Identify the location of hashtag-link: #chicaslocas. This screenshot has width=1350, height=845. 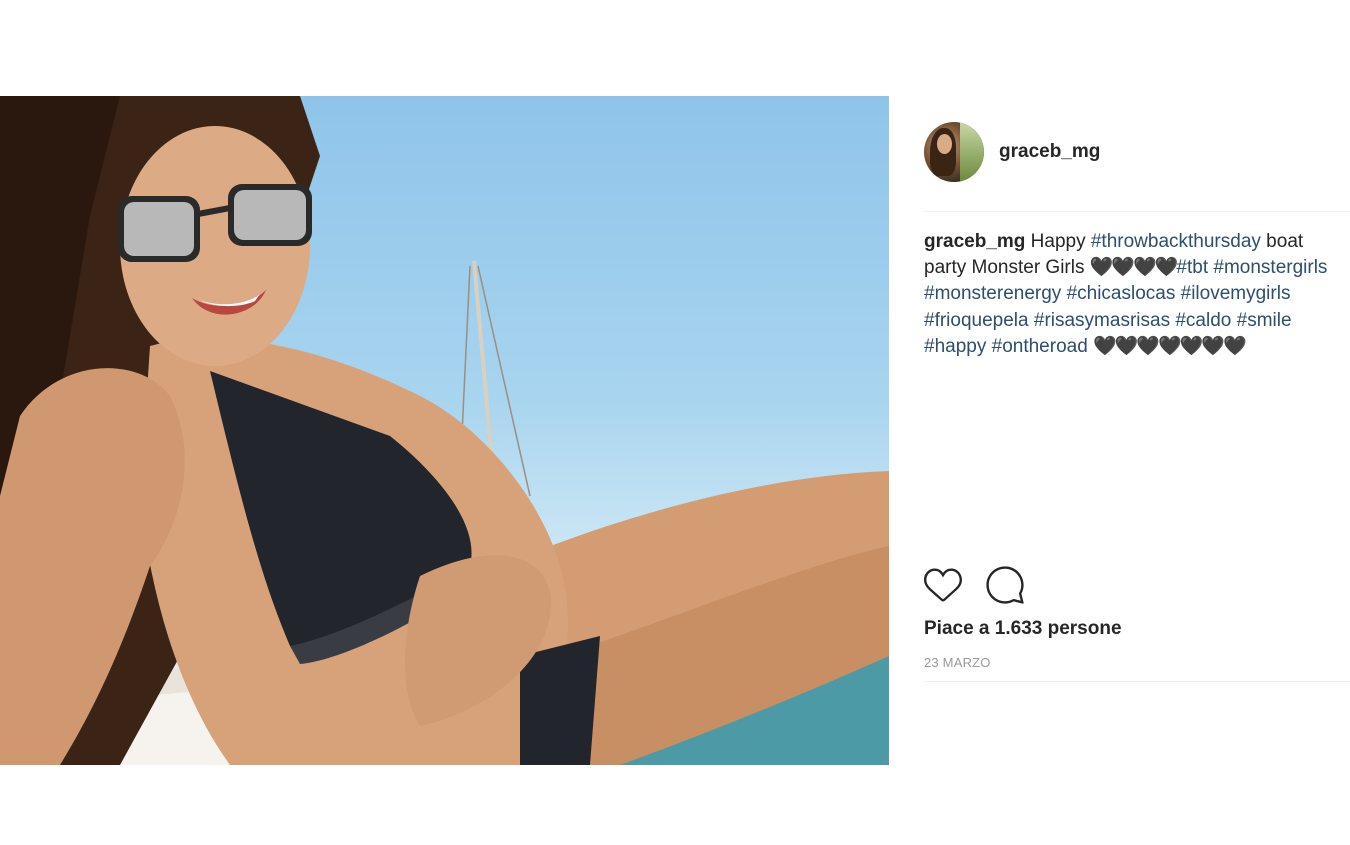
(1121, 293).